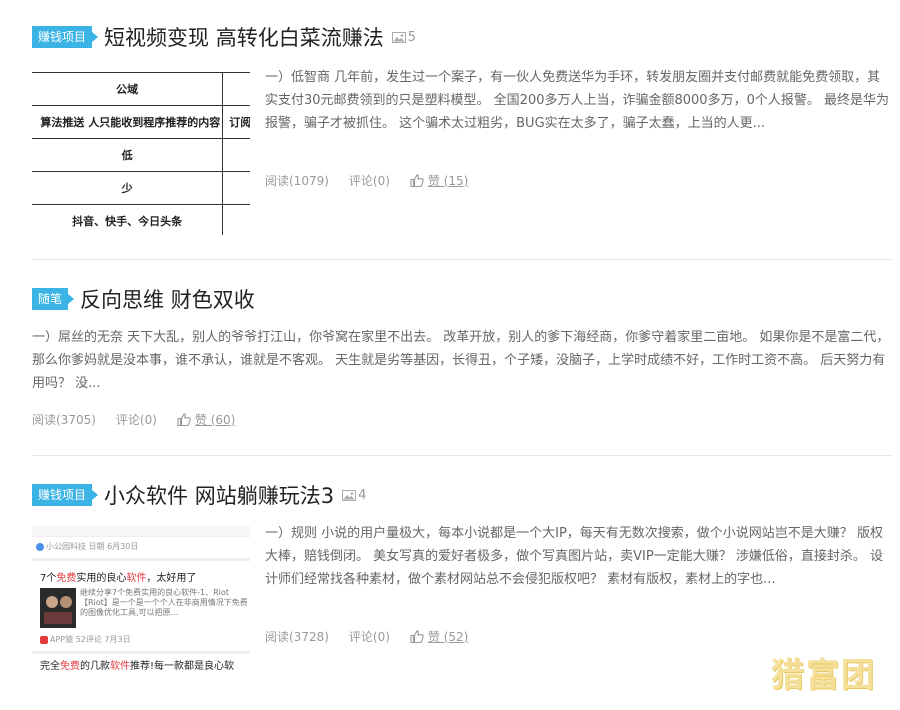  What do you see at coordinates (167, 299) in the screenshot?
I see `post-title: 反向思维 财色双收` at bounding box center [167, 299].